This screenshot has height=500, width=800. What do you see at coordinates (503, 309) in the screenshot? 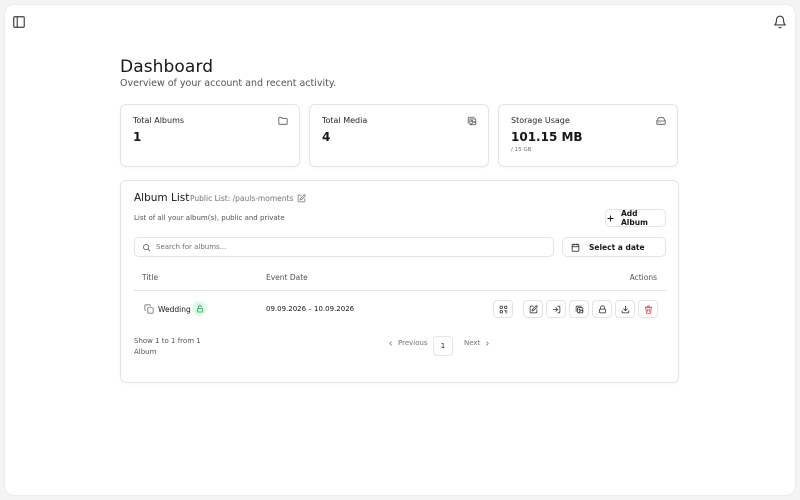
I see `qr-code-icon` at bounding box center [503, 309].